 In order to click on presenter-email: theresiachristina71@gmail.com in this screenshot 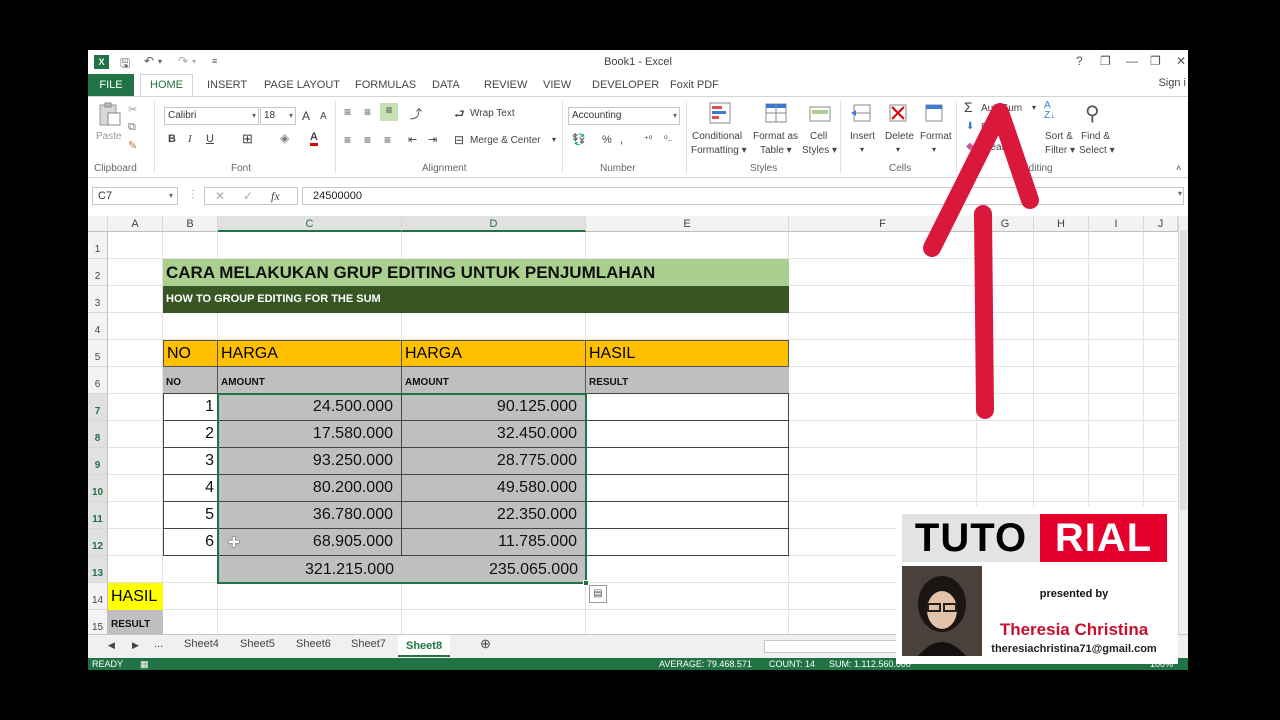, I will do `click(1074, 649)`.